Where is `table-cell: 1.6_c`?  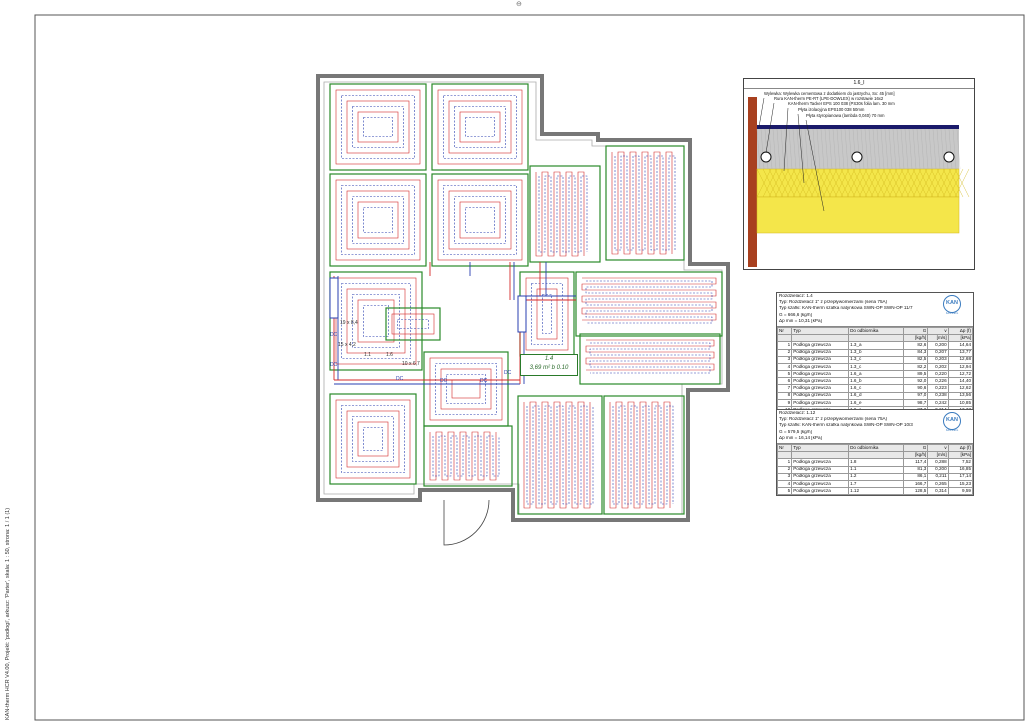
table-cell: 1.6_c is located at coordinates (876, 388).